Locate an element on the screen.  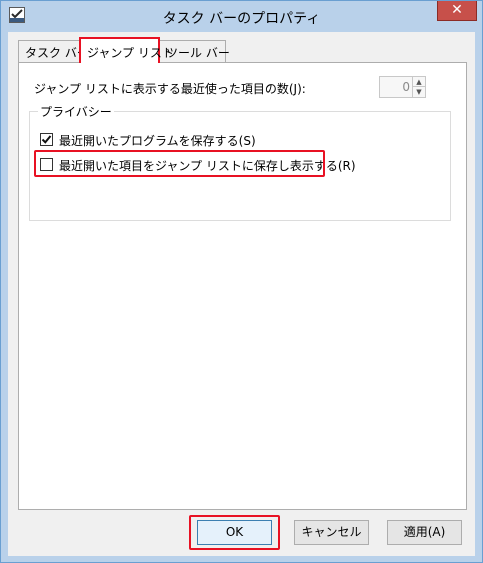
checkmark-icon is located at coordinates (46, 139).